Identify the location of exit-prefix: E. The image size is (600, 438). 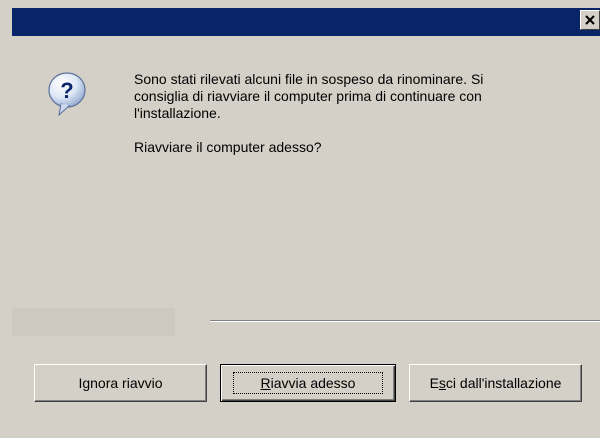
(434, 383).